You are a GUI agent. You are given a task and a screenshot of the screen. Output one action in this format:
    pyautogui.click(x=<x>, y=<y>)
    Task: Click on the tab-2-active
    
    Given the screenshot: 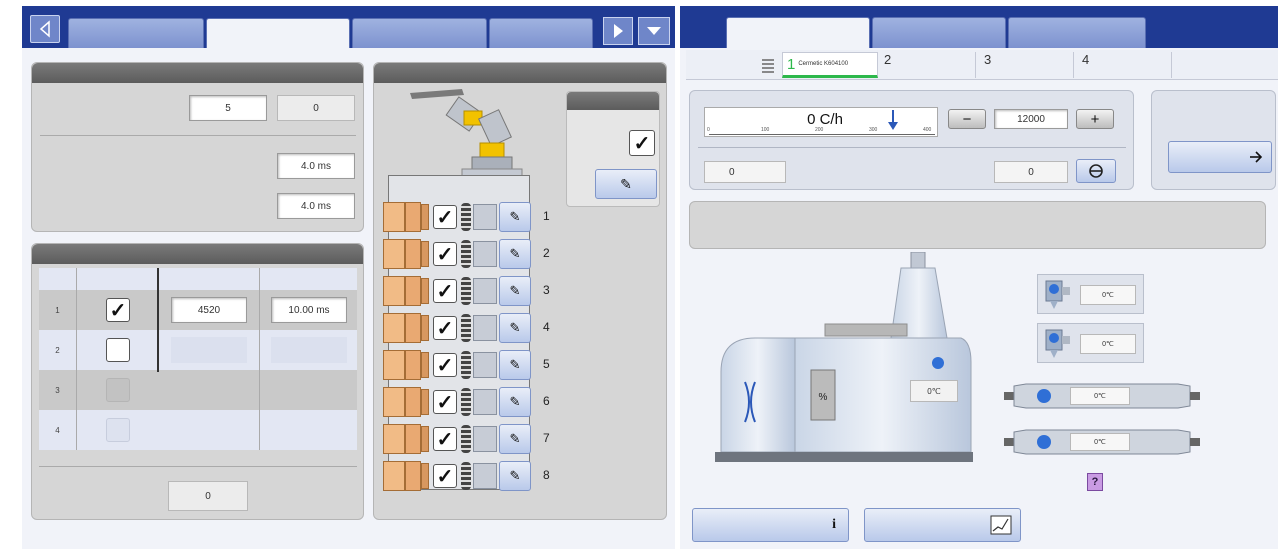 What is the action you would take?
    pyautogui.click(x=278, y=33)
    